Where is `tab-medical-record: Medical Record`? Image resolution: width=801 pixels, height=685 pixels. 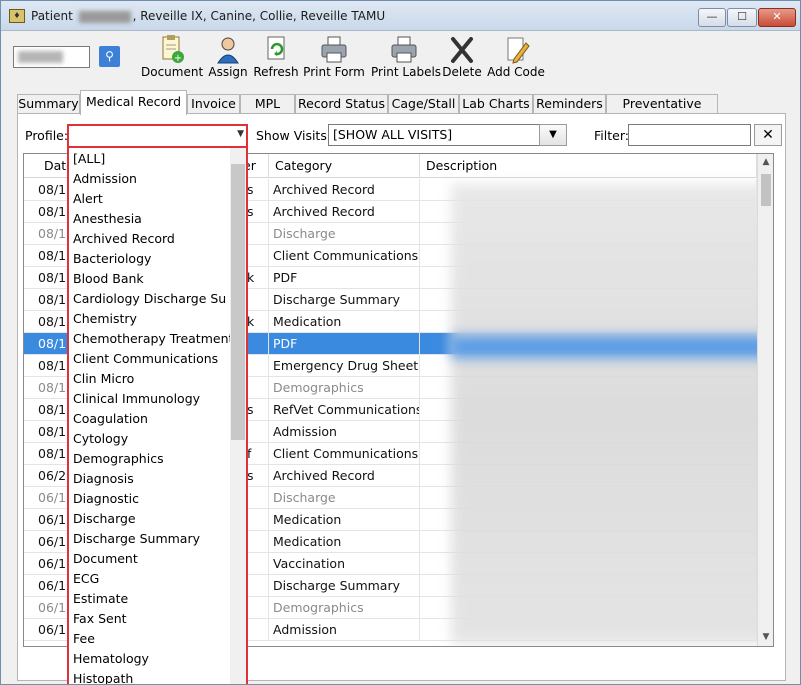 tab-medical-record: Medical Record is located at coordinates (133, 102).